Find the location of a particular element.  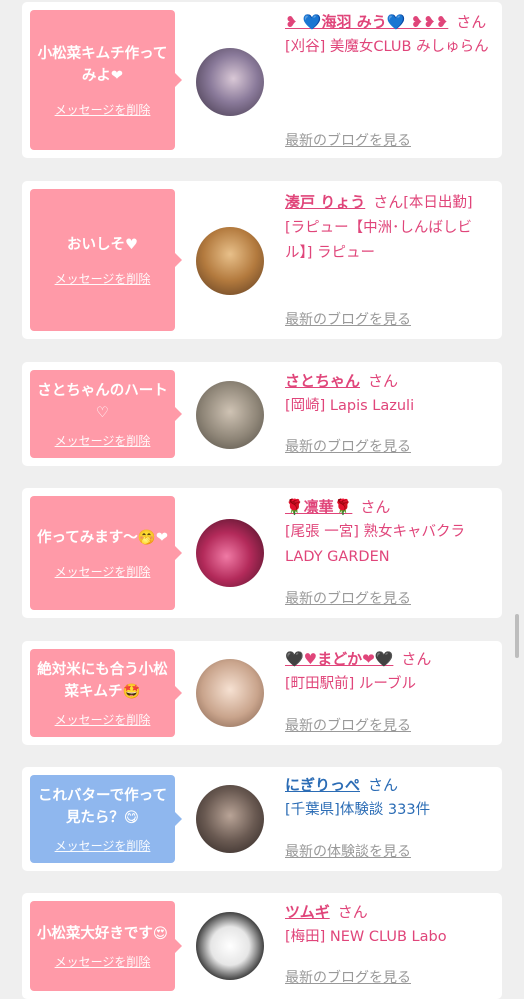

profile-name-link: さとちゃん is located at coordinates (322, 381).